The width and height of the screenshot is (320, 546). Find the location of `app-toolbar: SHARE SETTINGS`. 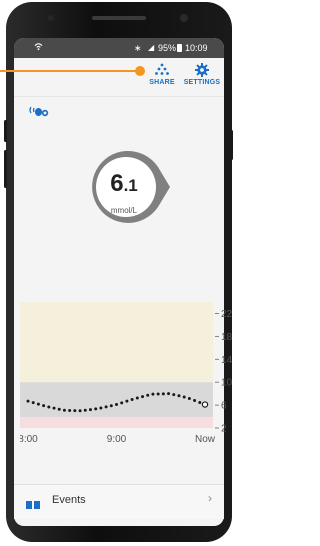

app-toolbar: SHARE SETTINGS is located at coordinates (119, 77).